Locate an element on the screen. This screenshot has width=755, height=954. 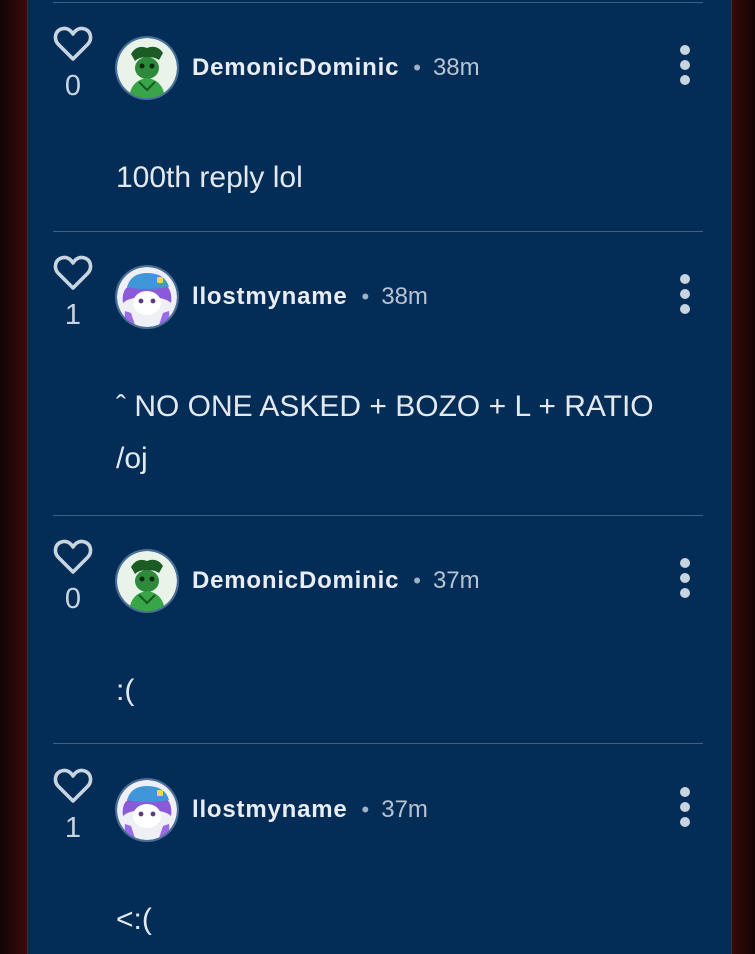
comment-header: llostmyname • 38m is located at coordinates (310, 297).